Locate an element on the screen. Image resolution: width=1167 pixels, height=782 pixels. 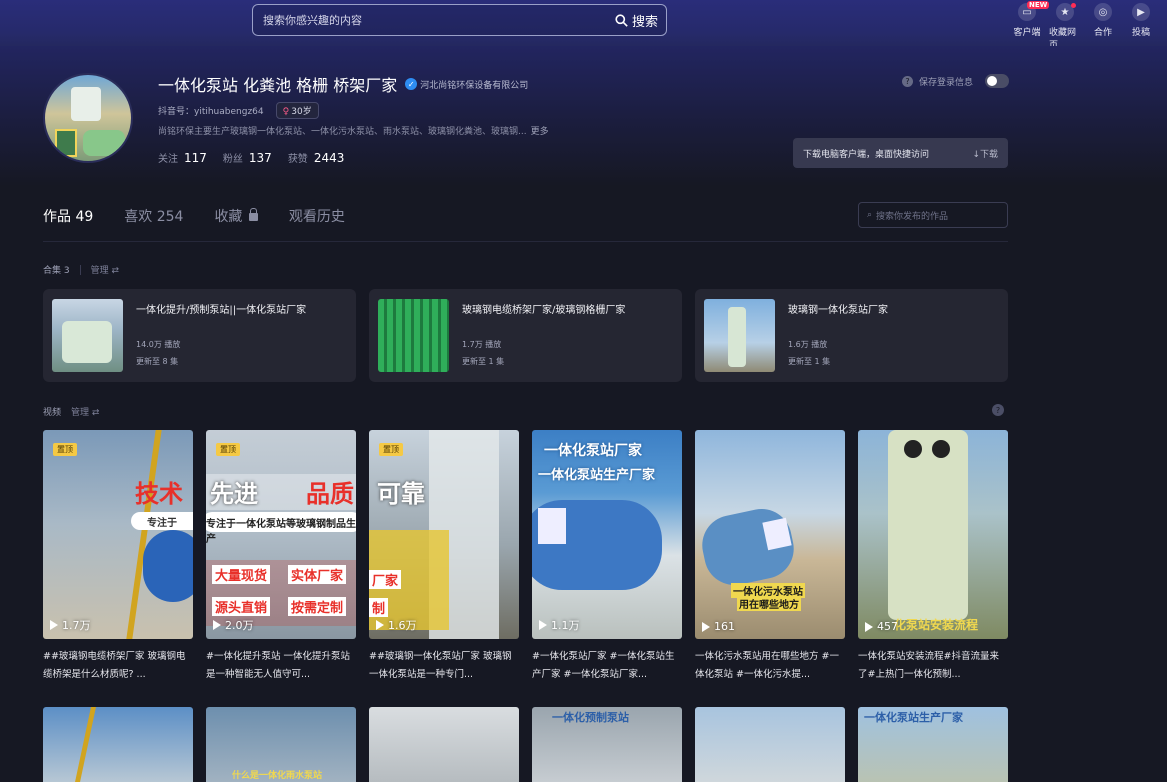
collections-manage-button: 管理 ⇄ is located at coordinates (105, 269).